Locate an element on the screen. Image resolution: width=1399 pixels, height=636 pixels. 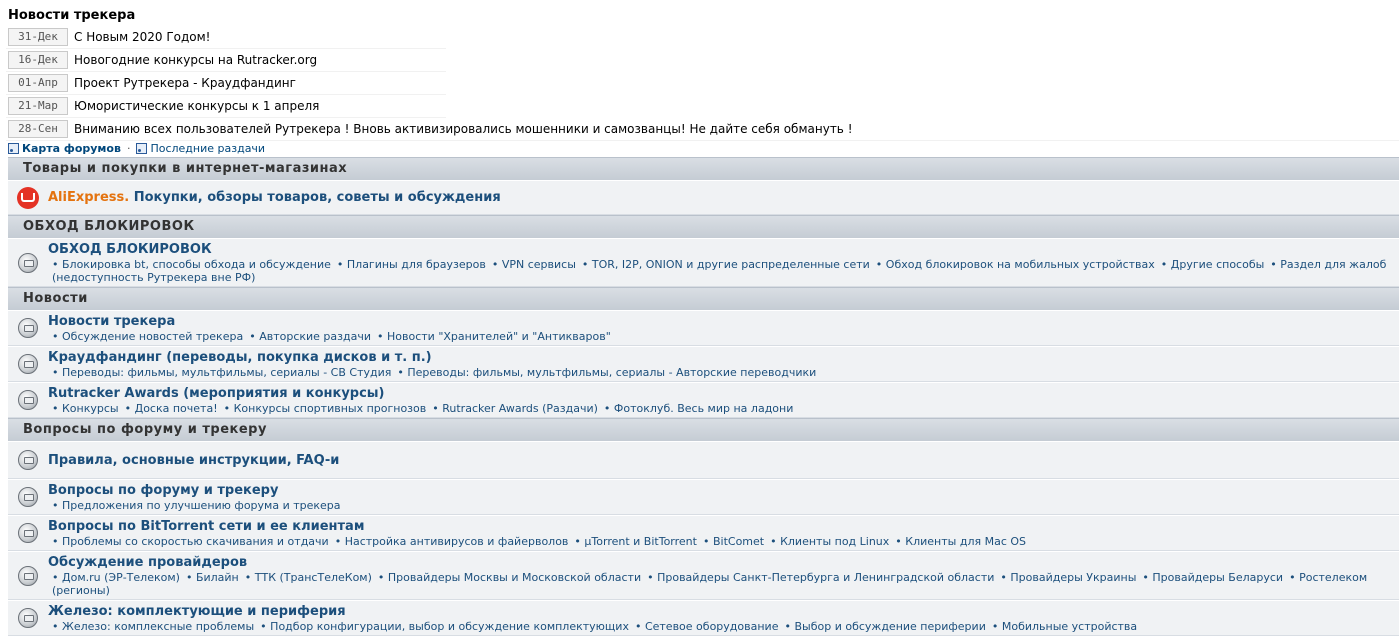
shopping-bag-icon is located at coordinates (28, 197).